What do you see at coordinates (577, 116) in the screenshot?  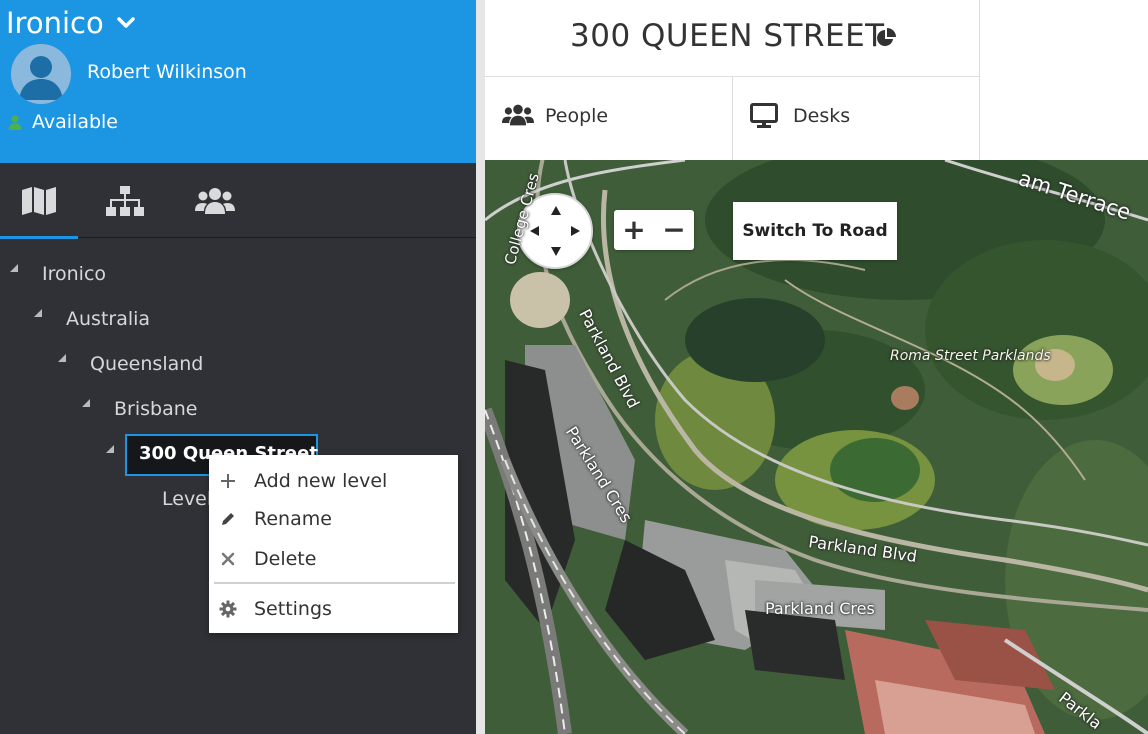 I see `nav-people-label: People` at bounding box center [577, 116].